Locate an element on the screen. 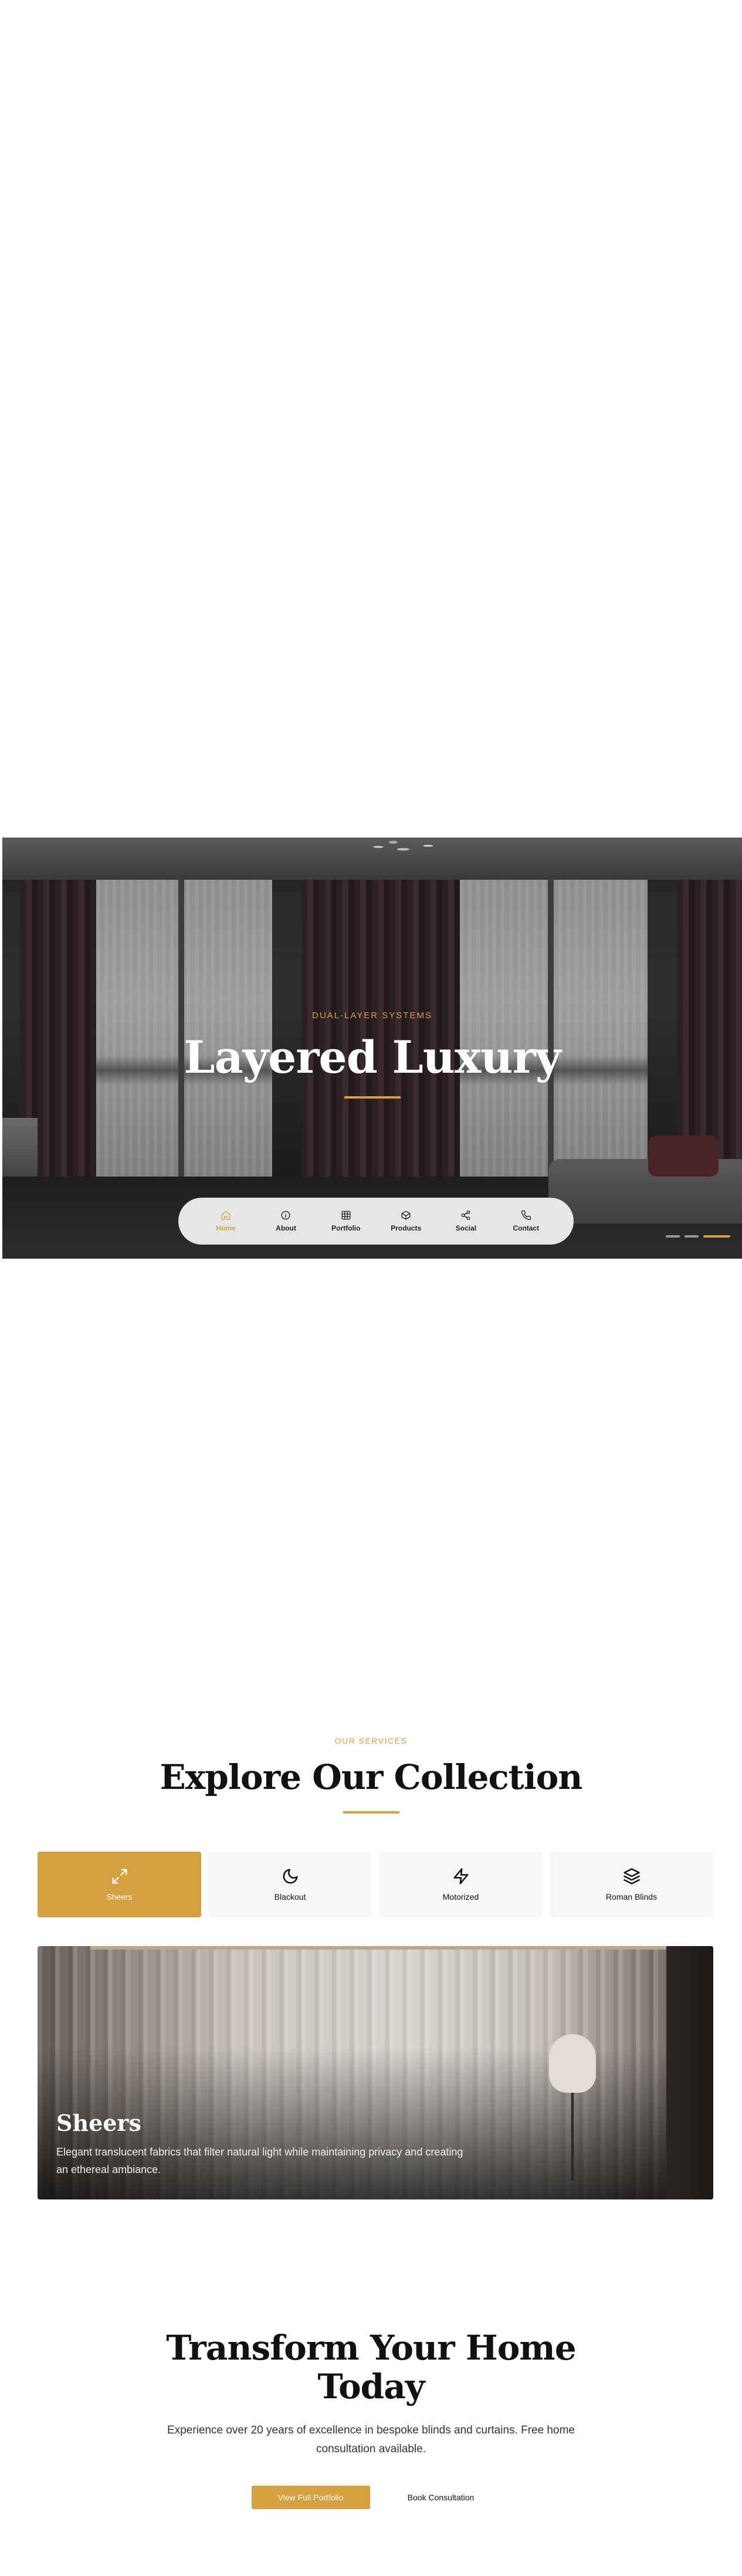  services-title: Explore Our Collection is located at coordinates (372, 1777).